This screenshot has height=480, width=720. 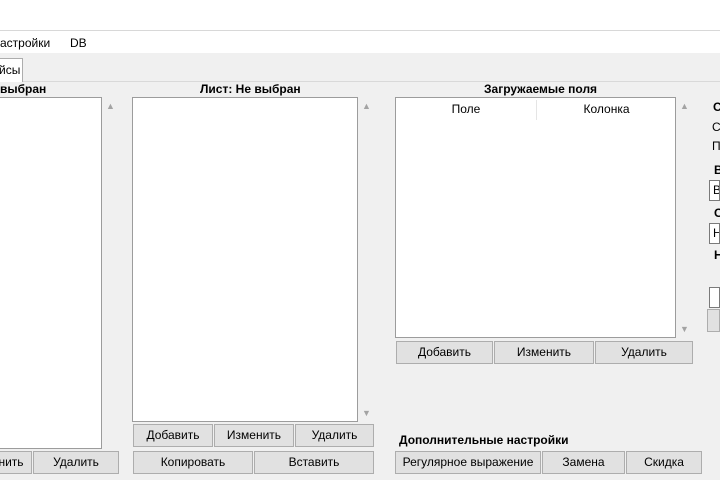 I want to click on sheet-copy-button: Копировать, so click(x=193, y=462).